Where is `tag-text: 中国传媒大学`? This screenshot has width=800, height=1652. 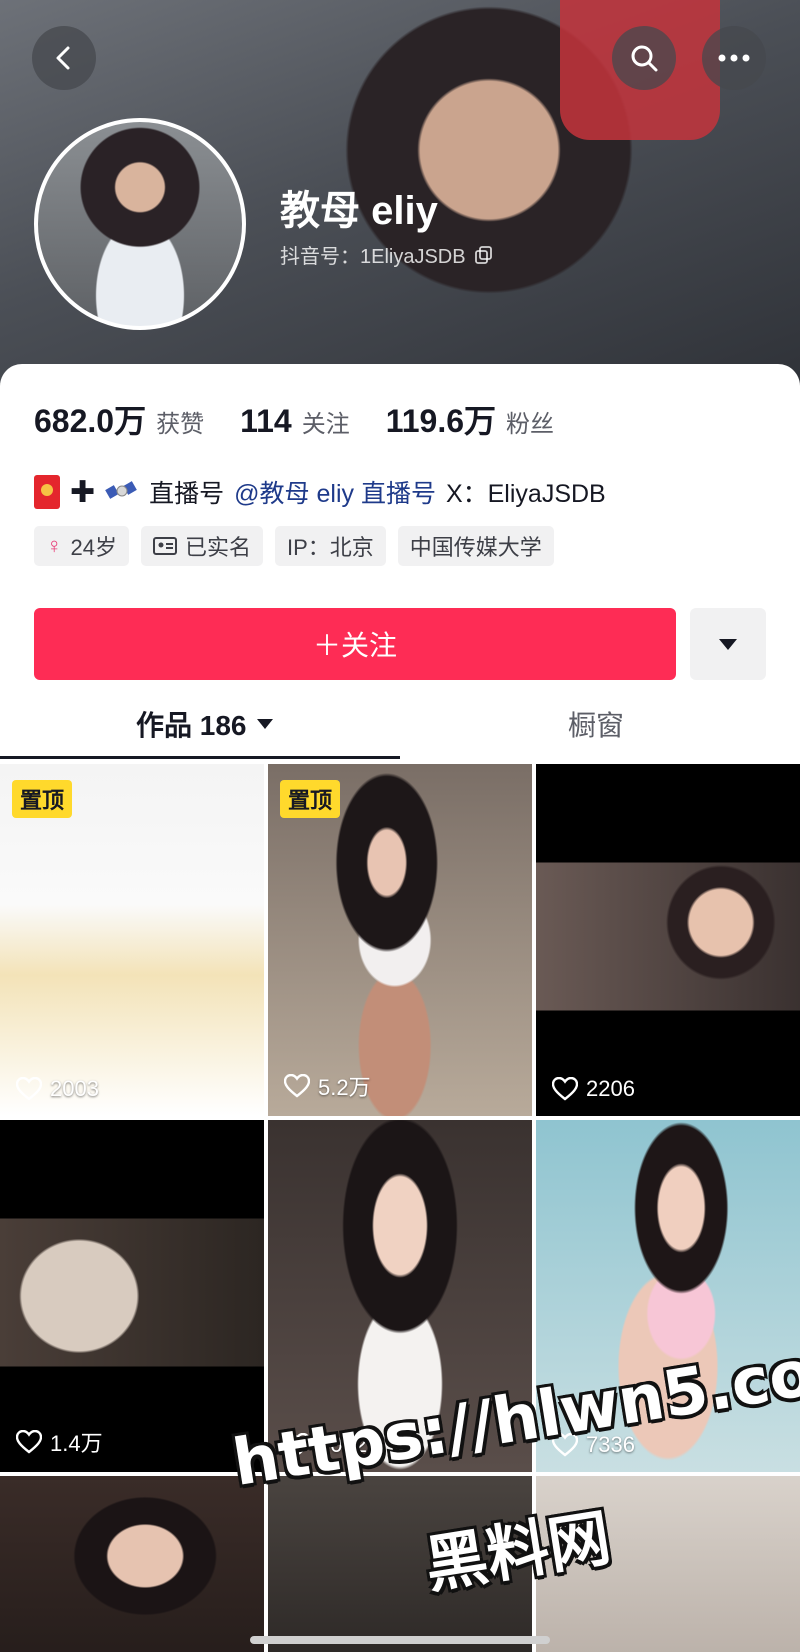
tag-text: 中国传媒大学 is located at coordinates (475, 547).